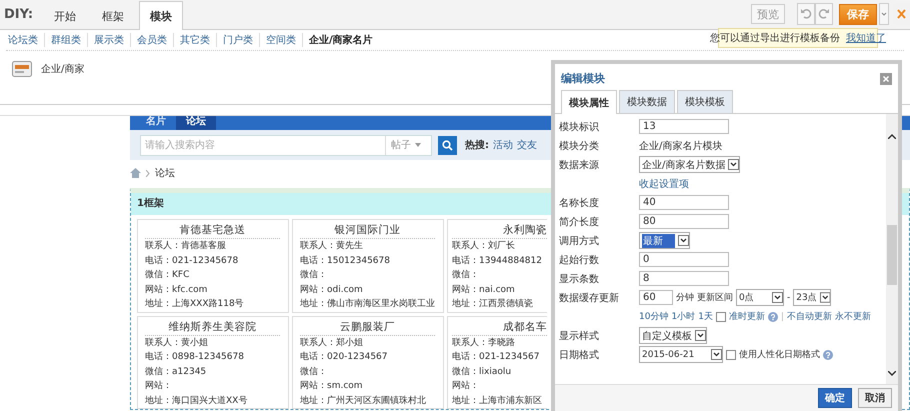  I want to click on field-label: 简介长度, so click(579, 222).